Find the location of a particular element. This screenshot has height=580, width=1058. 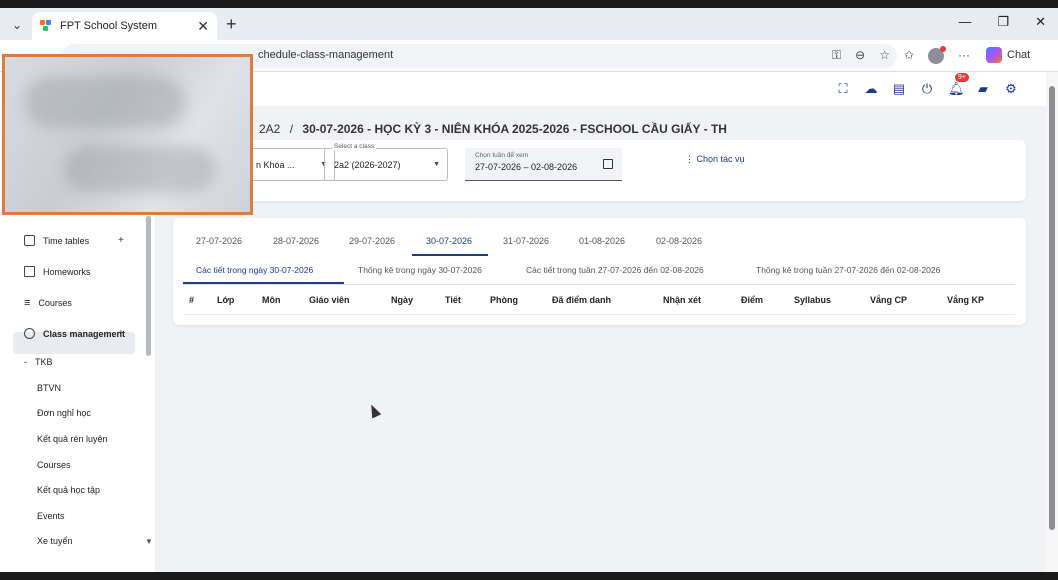

sidebar-item-courses: ≡ Courses is located at coordinates (48, 303).